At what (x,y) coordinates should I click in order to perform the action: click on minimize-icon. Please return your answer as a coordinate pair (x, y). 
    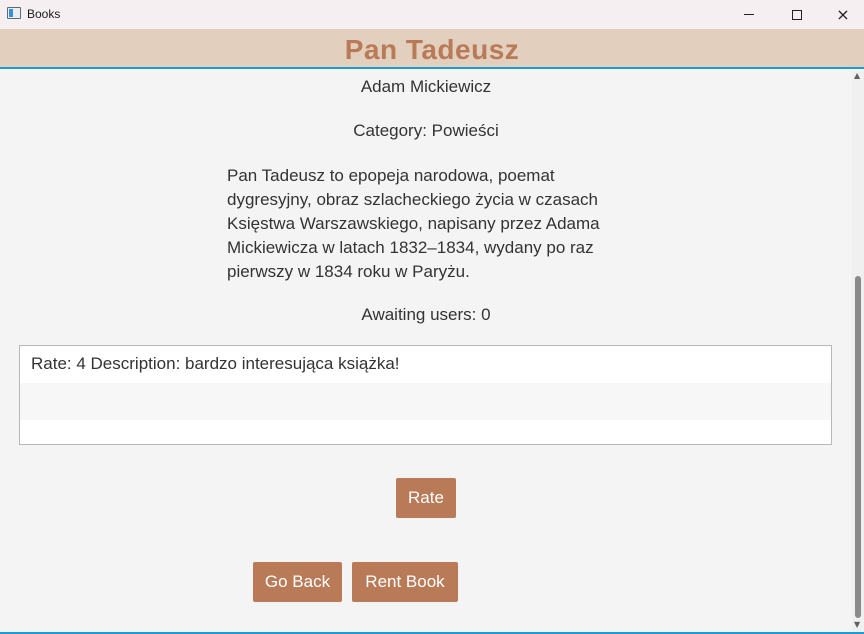
    Looking at the image, I should click on (749, 14).